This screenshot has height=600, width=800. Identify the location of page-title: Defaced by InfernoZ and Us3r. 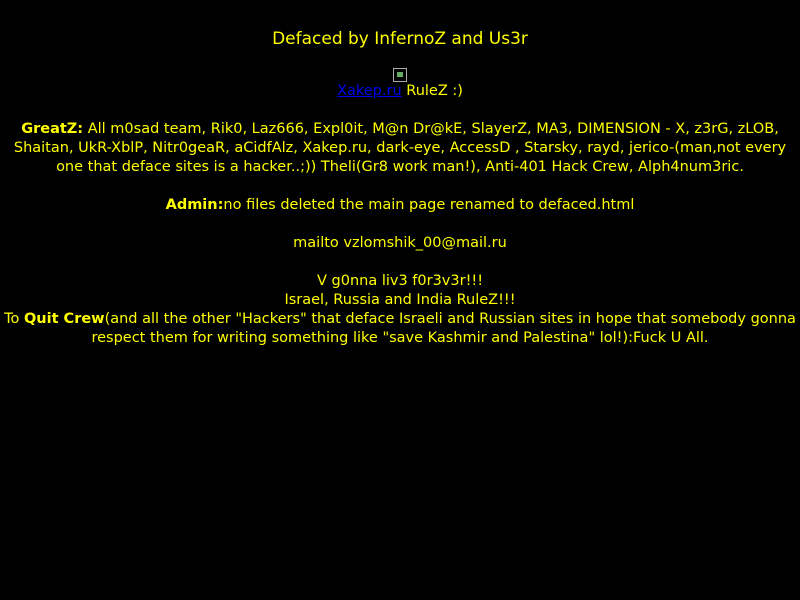
(400, 39).